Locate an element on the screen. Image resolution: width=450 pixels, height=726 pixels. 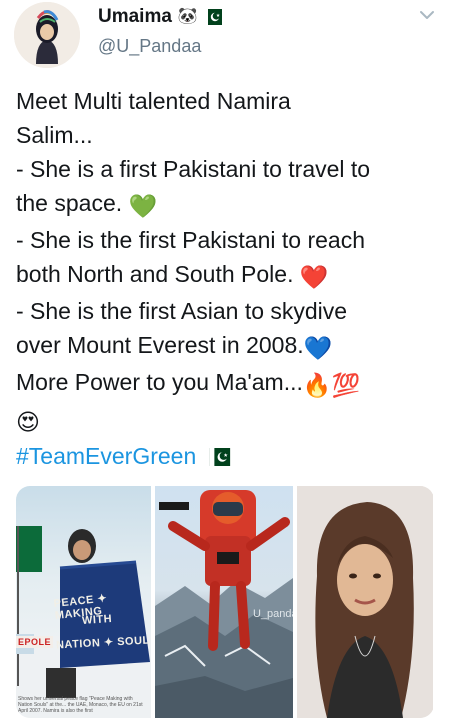
avatar-illustration is located at coordinates (47, 35).